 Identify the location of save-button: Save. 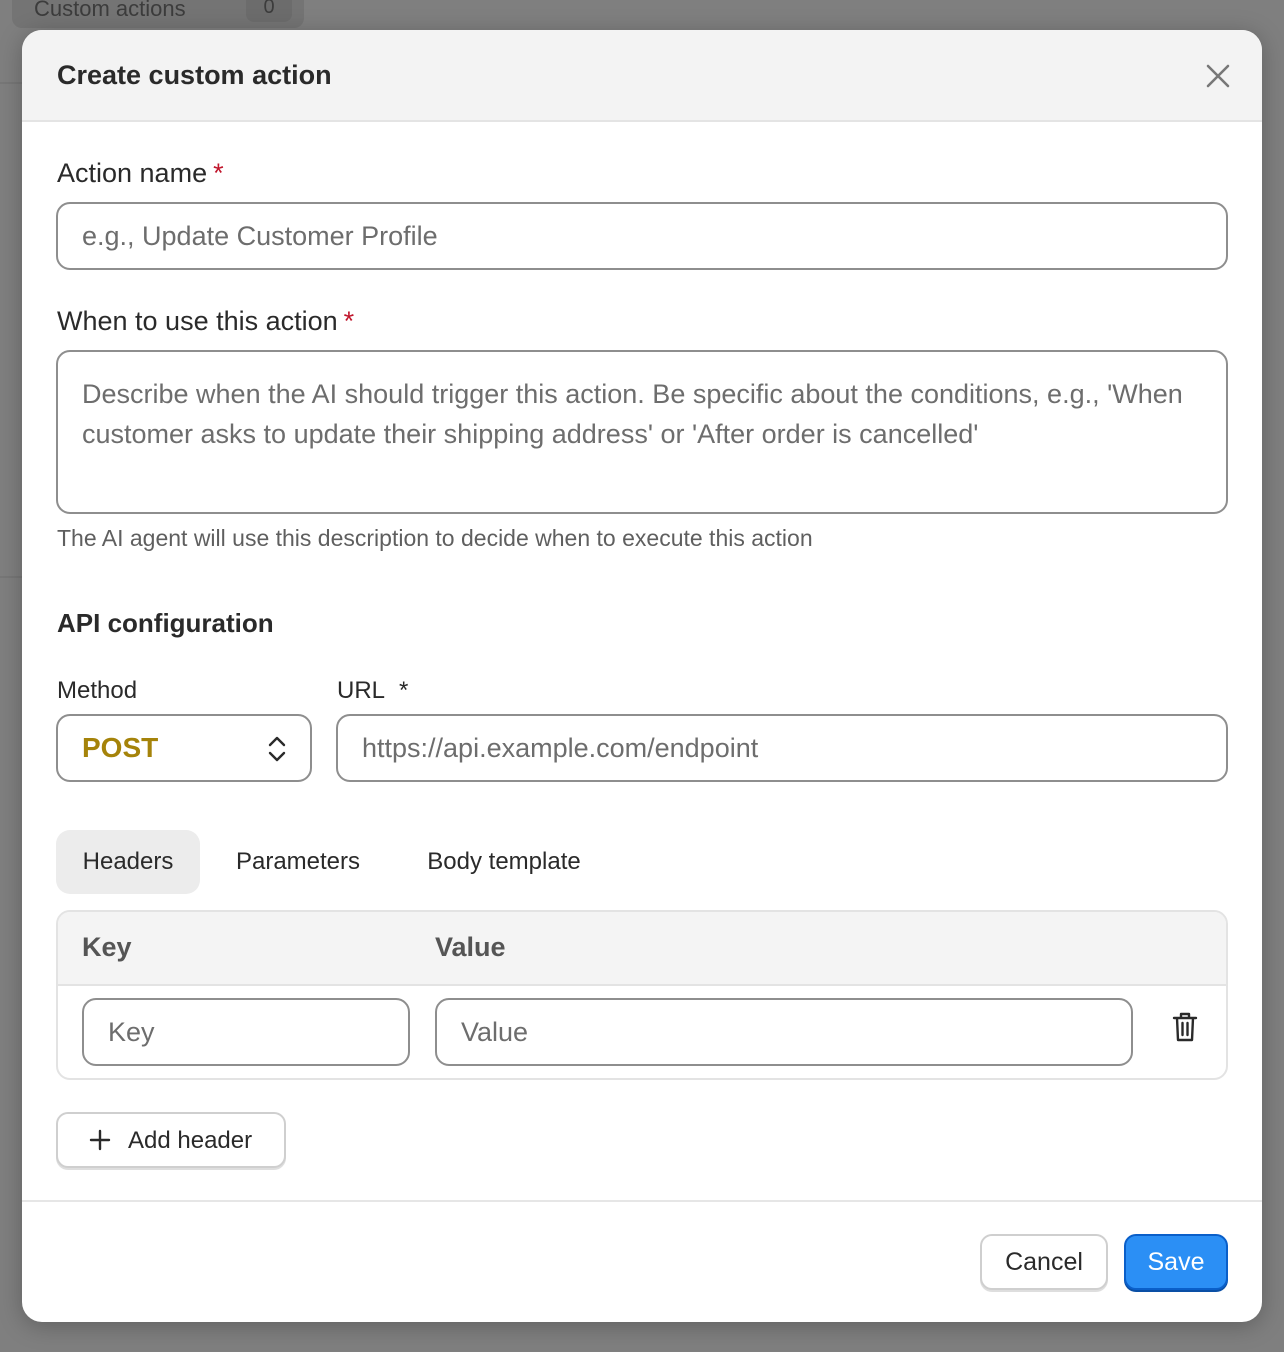
(1176, 1262).